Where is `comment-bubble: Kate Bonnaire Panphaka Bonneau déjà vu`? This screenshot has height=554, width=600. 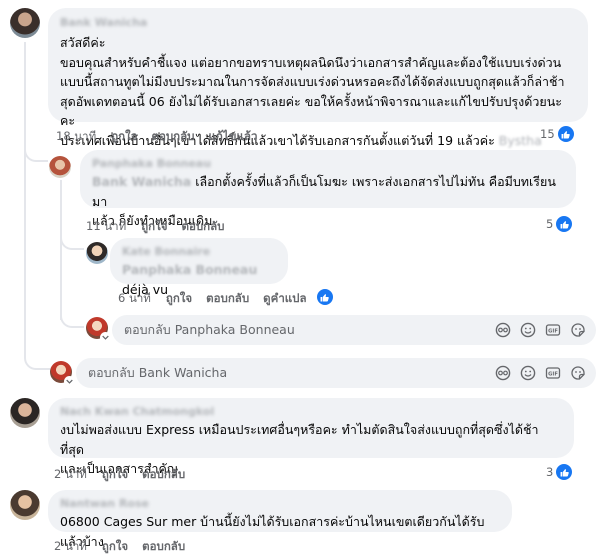
comment-bubble: Kate Bonnaire Panphaka Bonneau déjà vu is located at coordinates (199, 267).